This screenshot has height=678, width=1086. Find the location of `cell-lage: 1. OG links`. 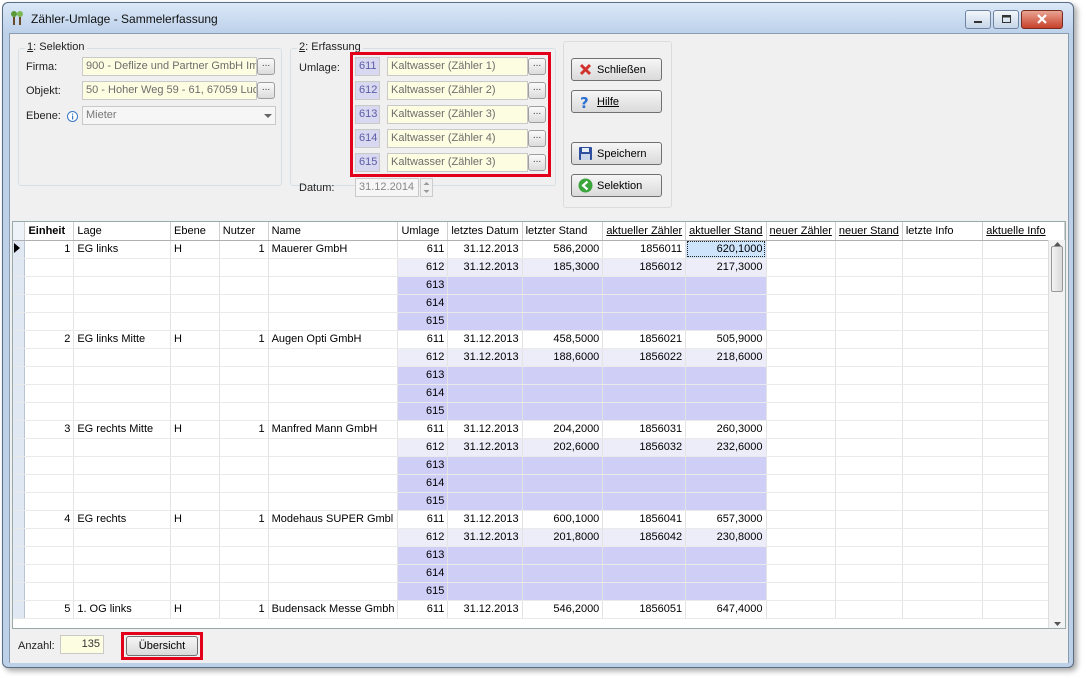

cell-lage: 1. OG links is located at coordinates (122, 609).